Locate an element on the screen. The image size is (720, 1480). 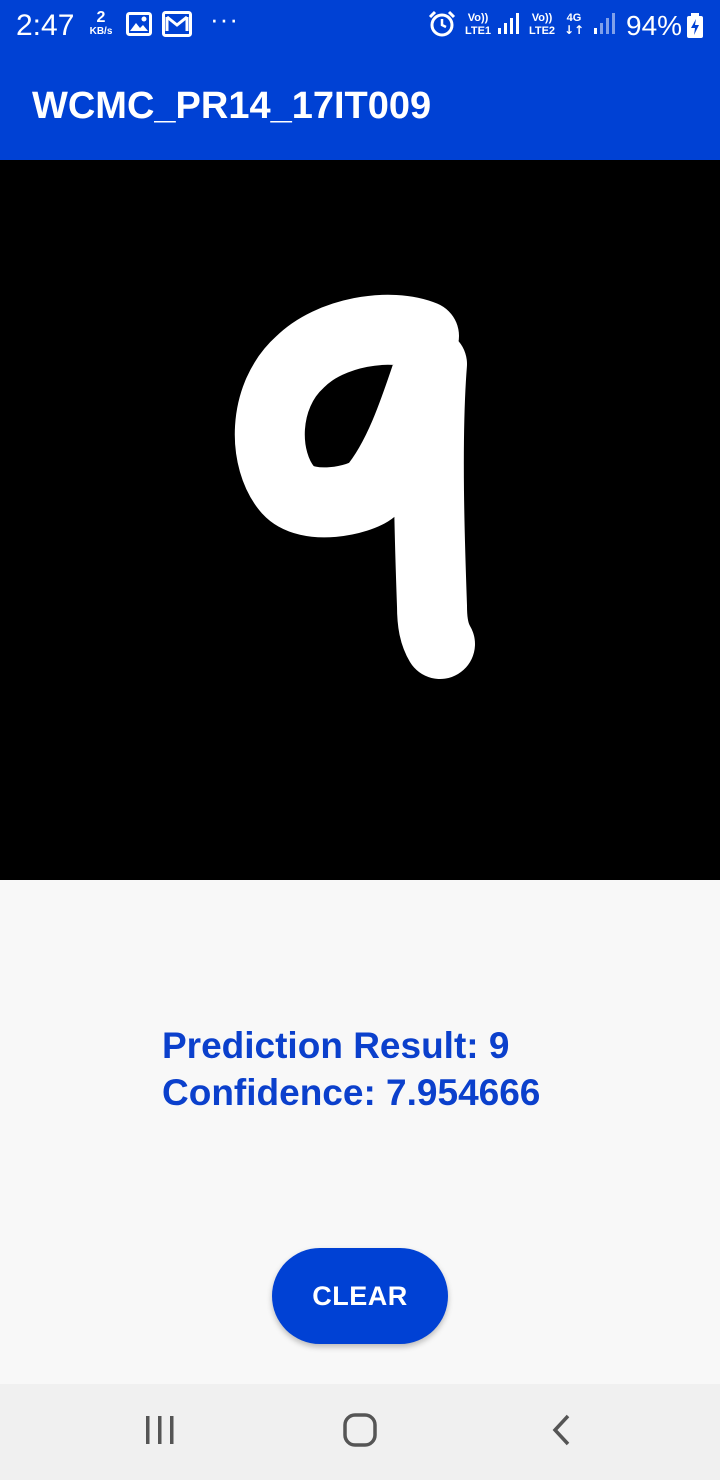
battery-charging-icon is located at coordinates (695, 28).